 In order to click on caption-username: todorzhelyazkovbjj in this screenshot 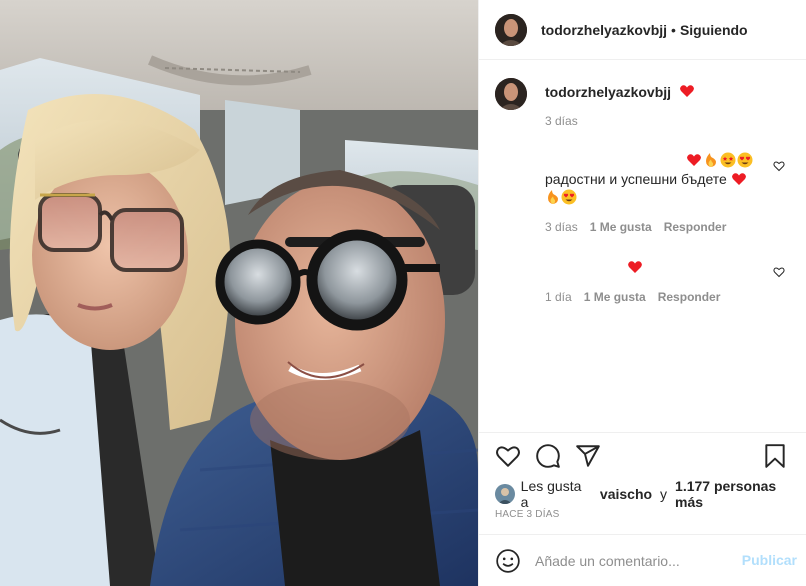, I will do `click(608, 92)`.